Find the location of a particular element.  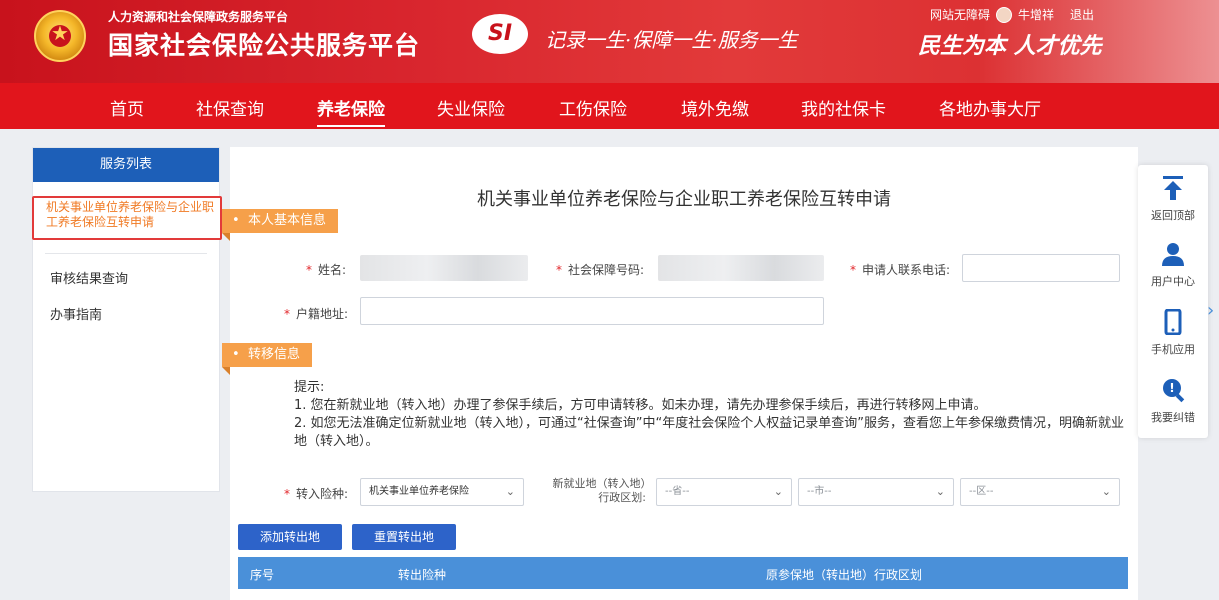

province-value: --省-- is located at coordinates (677, 491).